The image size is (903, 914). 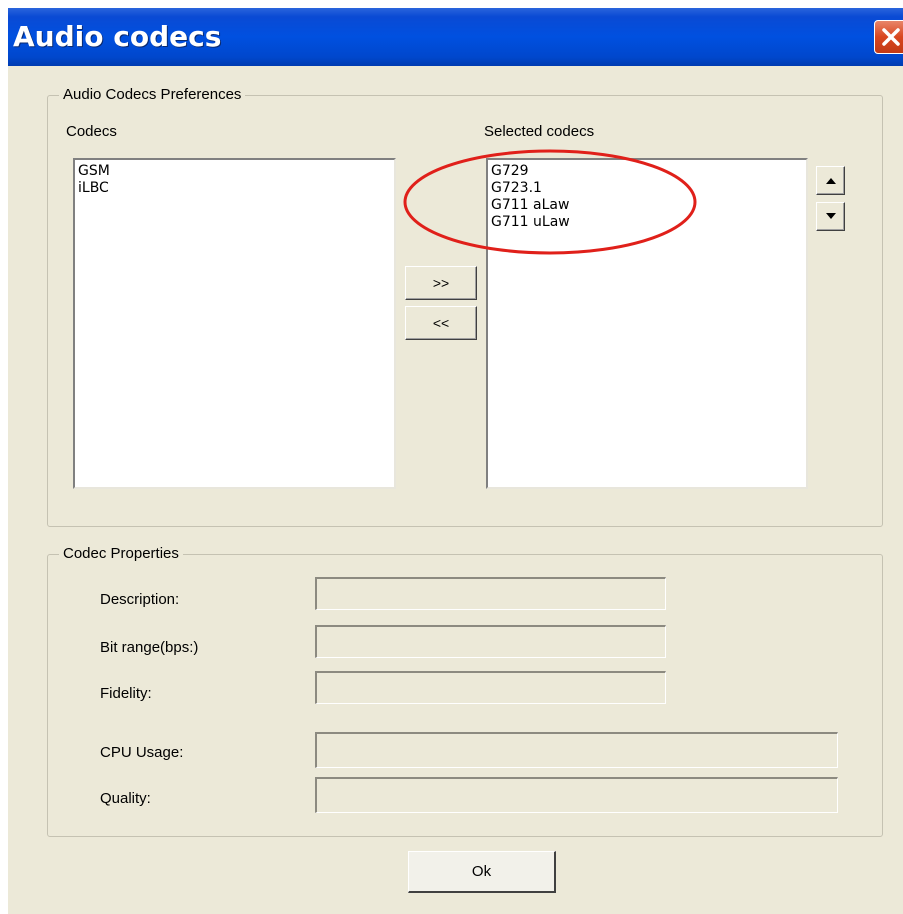 What do you see at coordinates (121, 554) in the screenshot?
I see `properties-legend: Codec Properties` at bounding box center [121, 554].